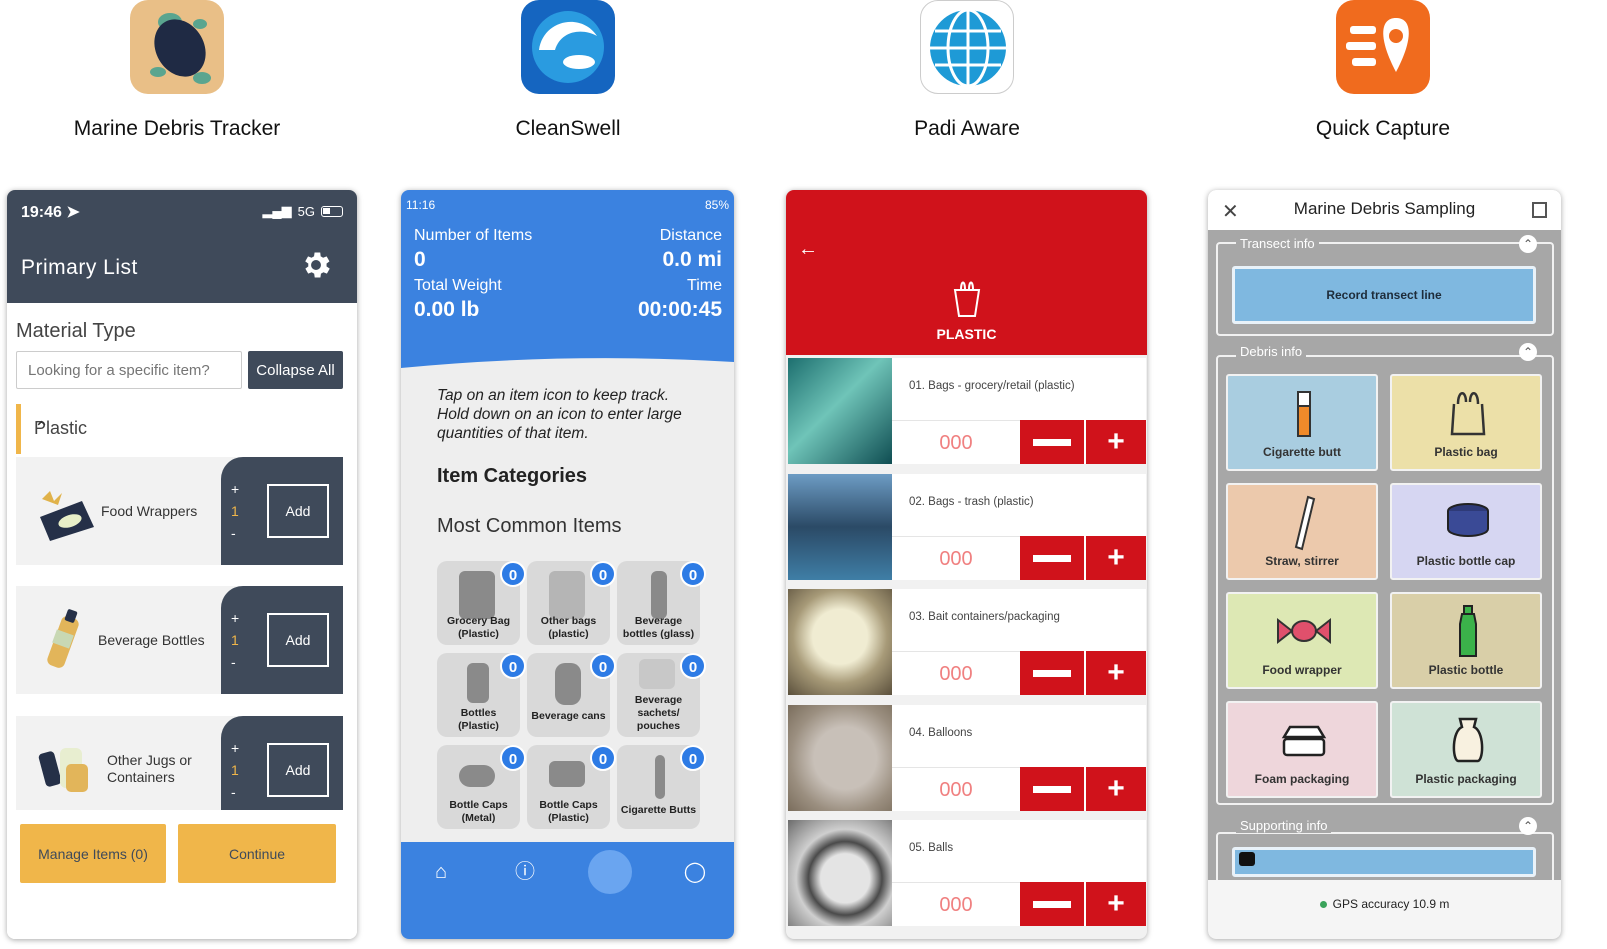 This screenshot has width=1607, height=949. Describe the element at coordinates (512, 476) in the screenshot. I see `item-categories-heading: Item Categories` at that location.